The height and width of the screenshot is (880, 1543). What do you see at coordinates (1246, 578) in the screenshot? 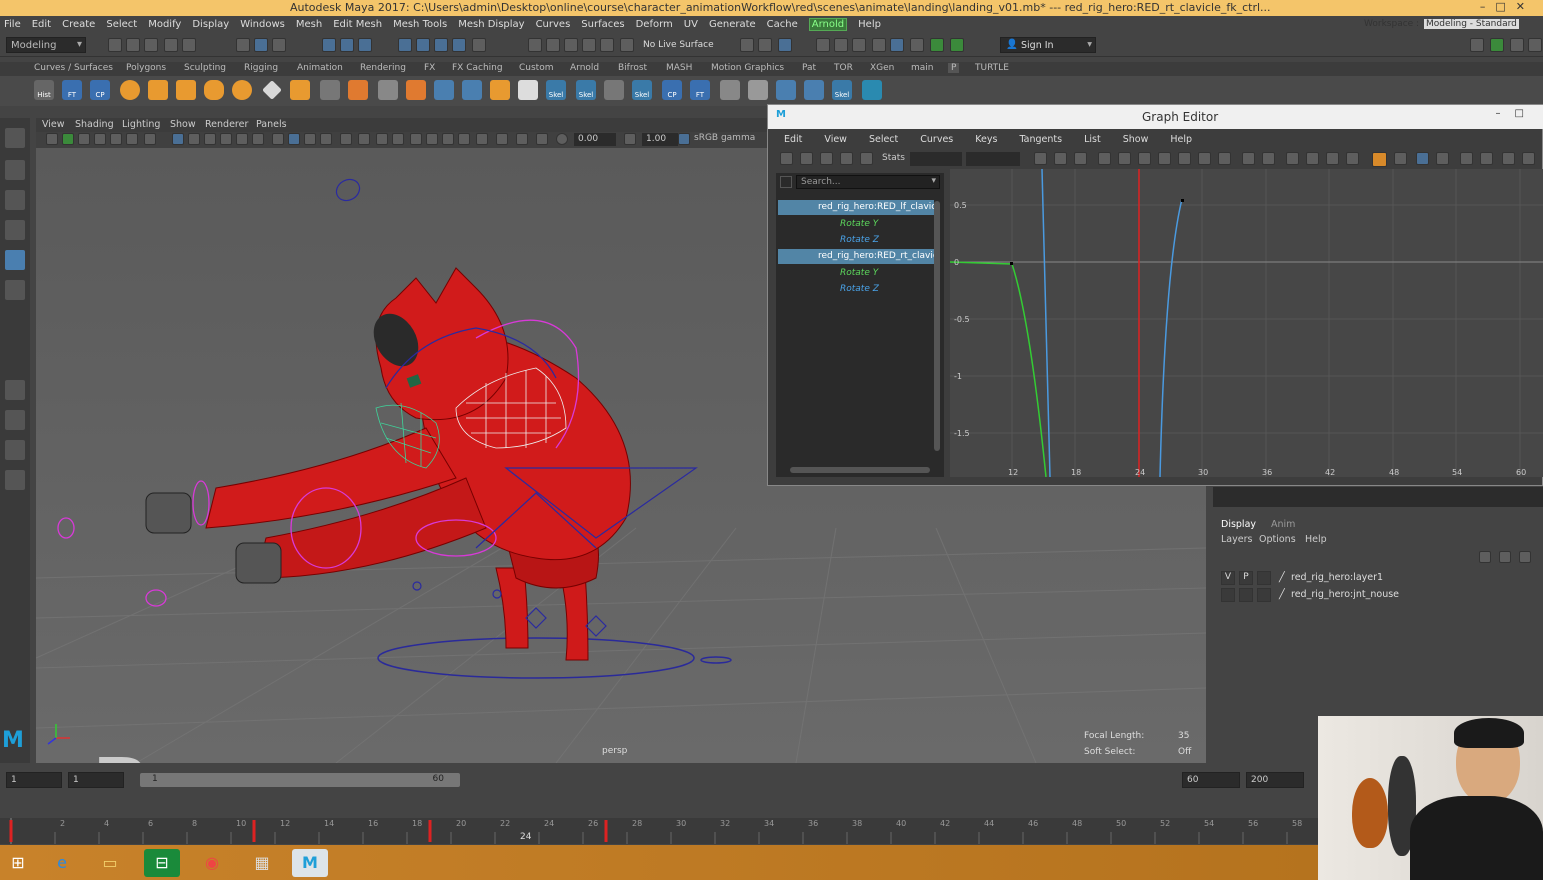
I see `layer-playback-toggle: P` at bounding box center [1246, 578].